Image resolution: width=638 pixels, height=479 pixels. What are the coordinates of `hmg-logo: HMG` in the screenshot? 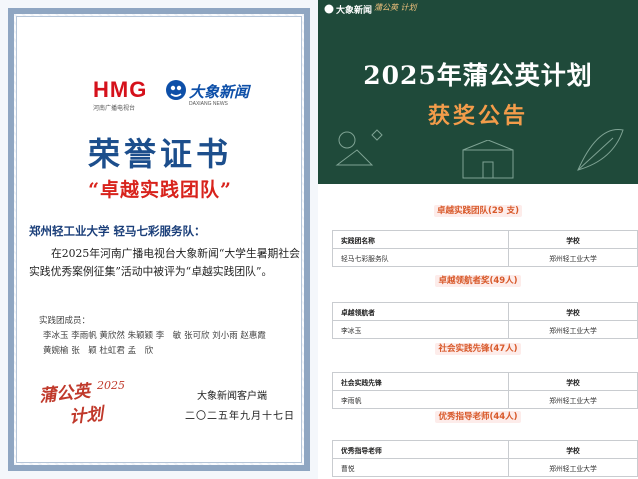 It's located at (120, 89).